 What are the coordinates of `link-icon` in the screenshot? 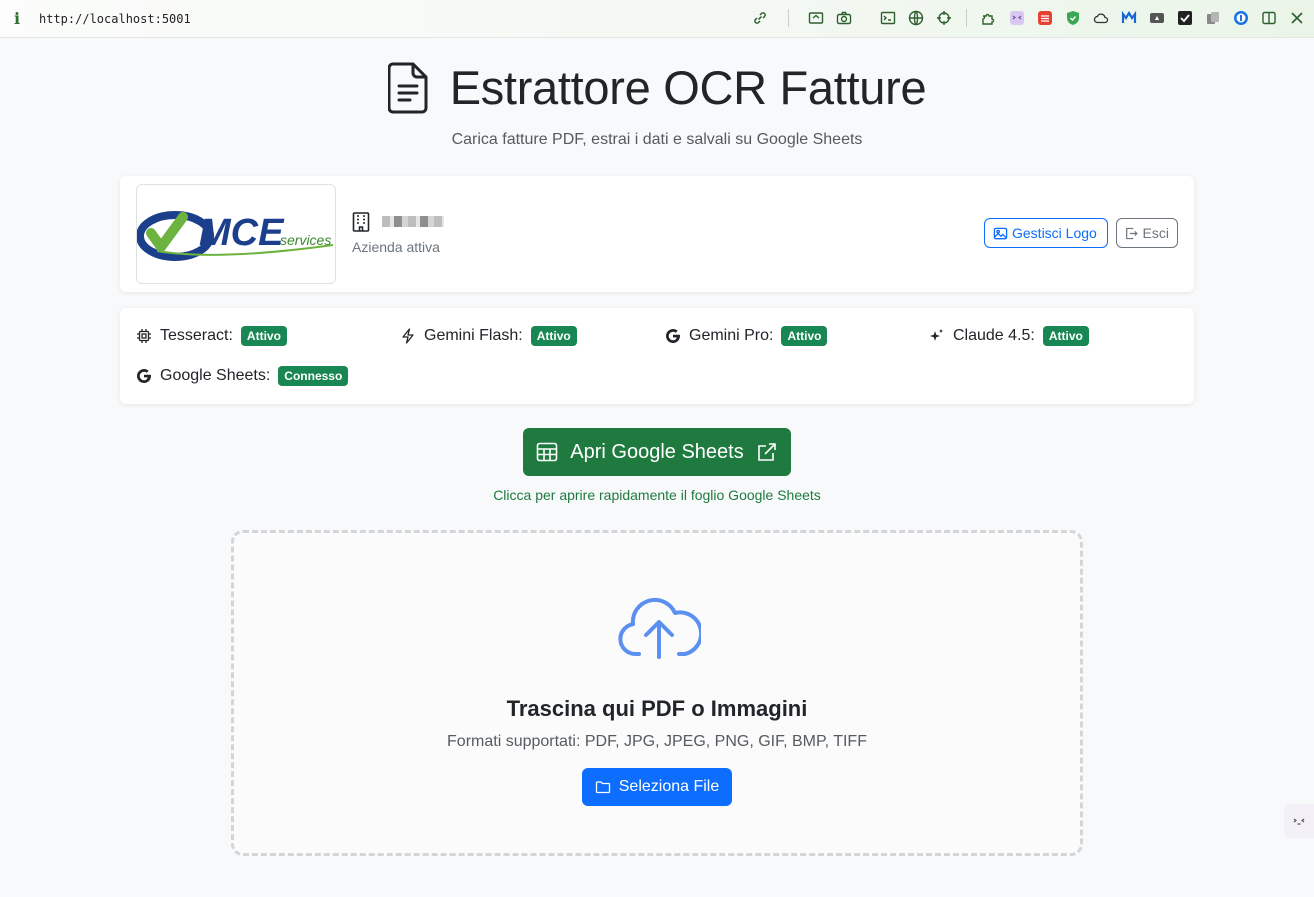 It's located at (760, 18).